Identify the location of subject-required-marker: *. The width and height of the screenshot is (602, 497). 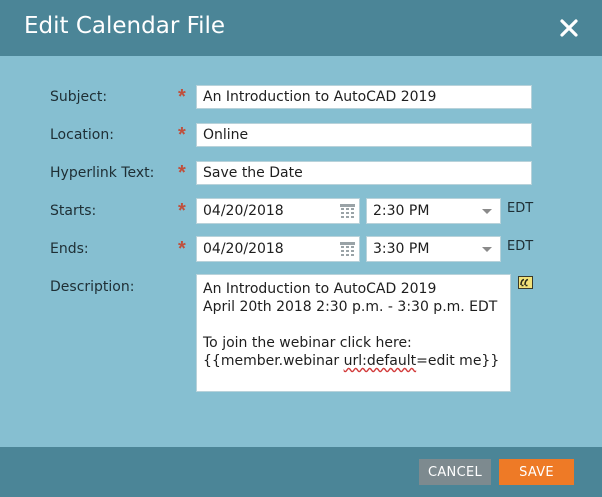
(182, 97).